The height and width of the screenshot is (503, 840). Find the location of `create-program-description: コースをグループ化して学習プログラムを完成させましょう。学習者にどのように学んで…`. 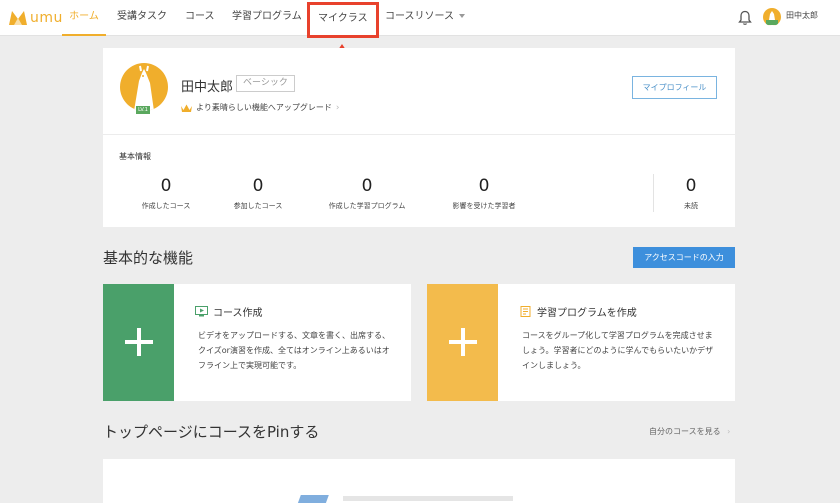

create-program-description: コースをグループ化して学習プログラムを完成させましょう。学習者にどのように学んで… is located at coordinates (618, 350).